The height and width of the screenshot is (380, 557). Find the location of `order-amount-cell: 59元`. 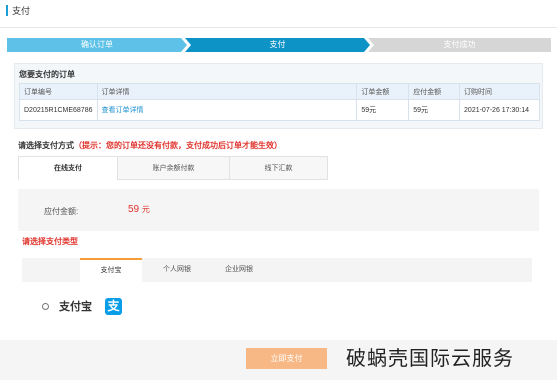

order-amount-cell: 59元 is located at coordinates (383, 110).